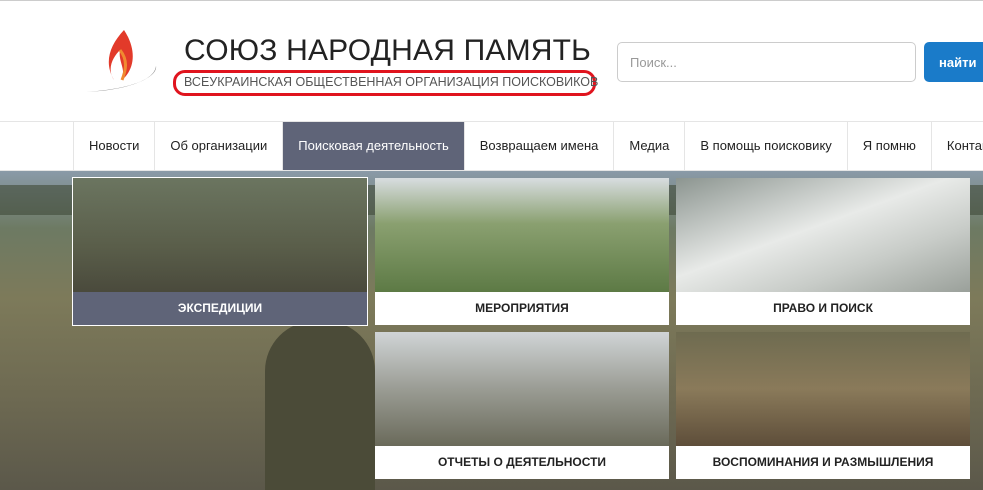  Describe the element at coordinates (122, 62) in the screenshot. I see `flame-logo-icon` at that location.